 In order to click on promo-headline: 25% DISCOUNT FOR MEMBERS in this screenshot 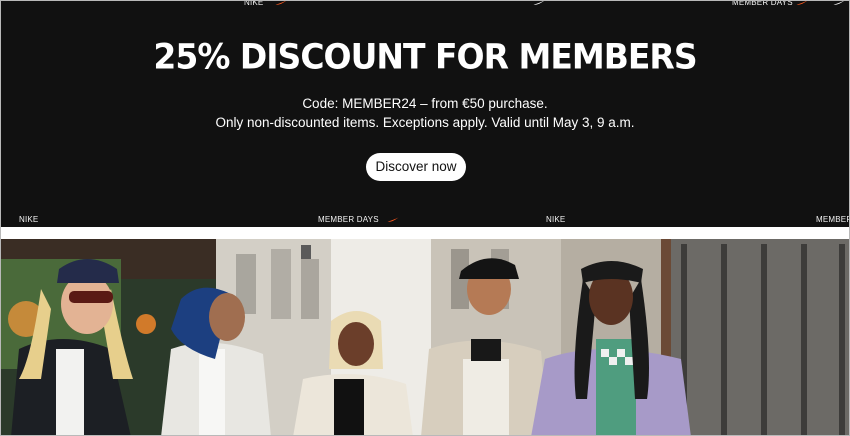, I will do `click(425, 56)`.